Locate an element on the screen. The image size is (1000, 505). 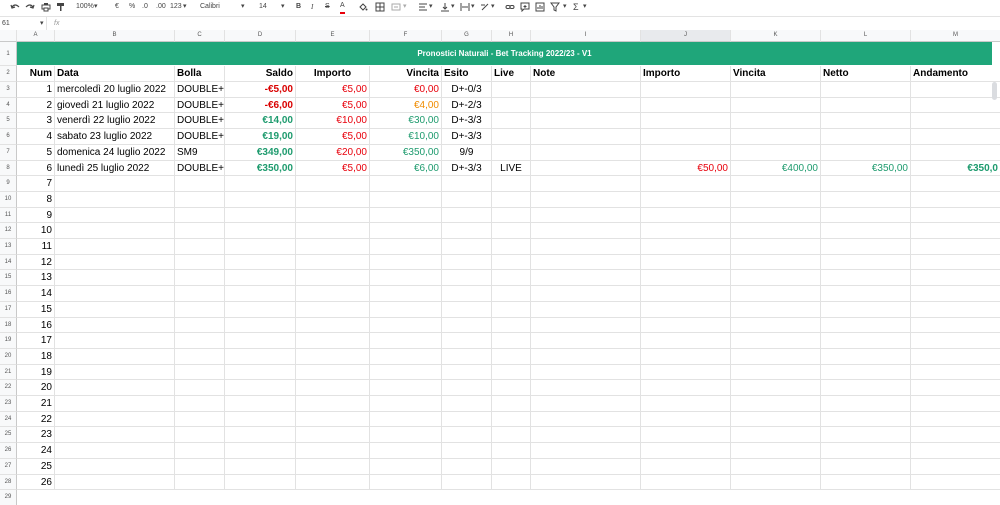
header-note: Note is located at coordinates (586, 74).